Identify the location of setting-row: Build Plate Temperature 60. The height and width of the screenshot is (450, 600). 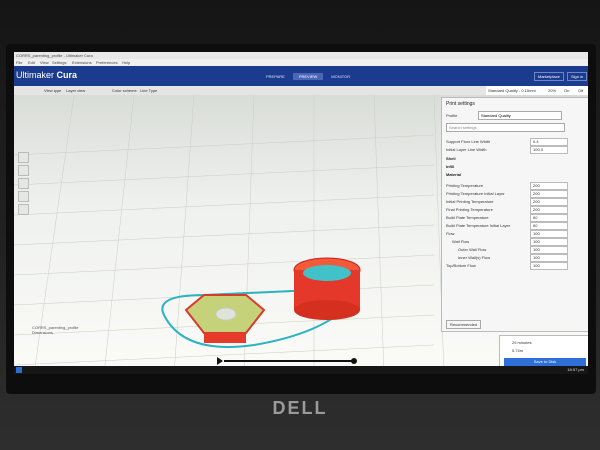
(508, 218).